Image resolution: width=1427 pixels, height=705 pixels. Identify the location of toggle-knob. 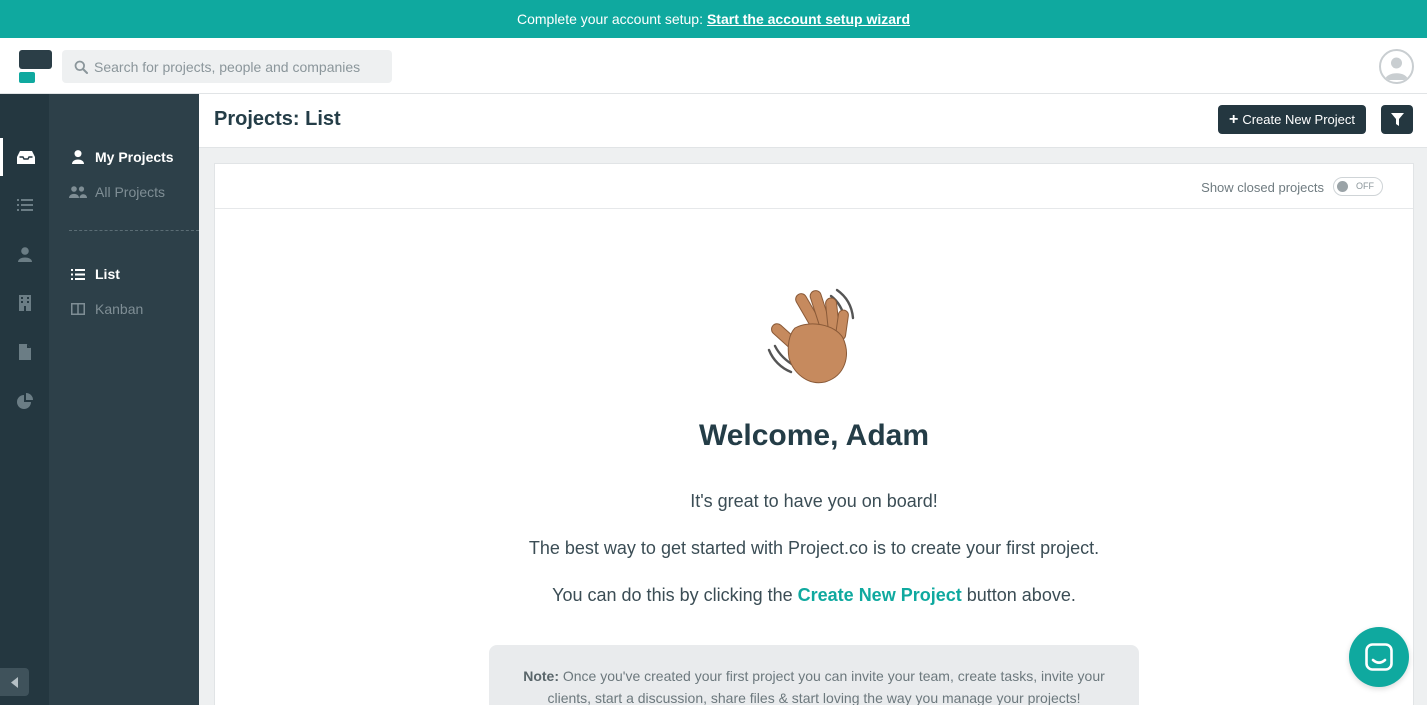
(1342, 186).